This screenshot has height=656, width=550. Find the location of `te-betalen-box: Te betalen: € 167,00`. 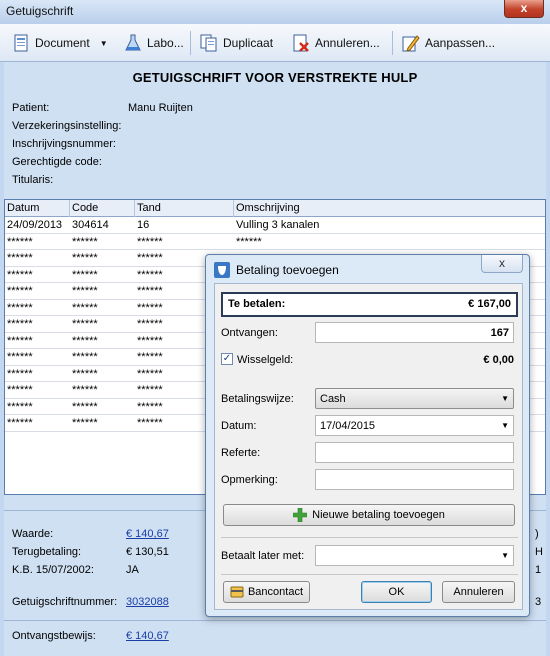

te-betalen-box: Te betalen: € 167,00 is located at coordinates (369, 304).